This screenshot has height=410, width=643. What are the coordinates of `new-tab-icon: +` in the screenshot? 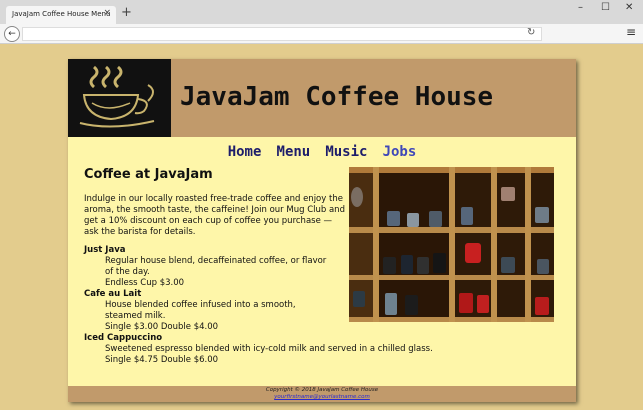 It's located at (126, 12).